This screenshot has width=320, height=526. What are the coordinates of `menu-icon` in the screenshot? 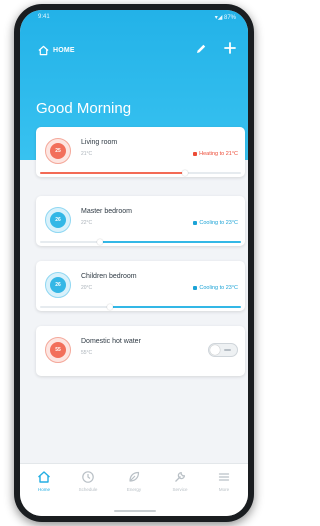 It's located at (224, 477).